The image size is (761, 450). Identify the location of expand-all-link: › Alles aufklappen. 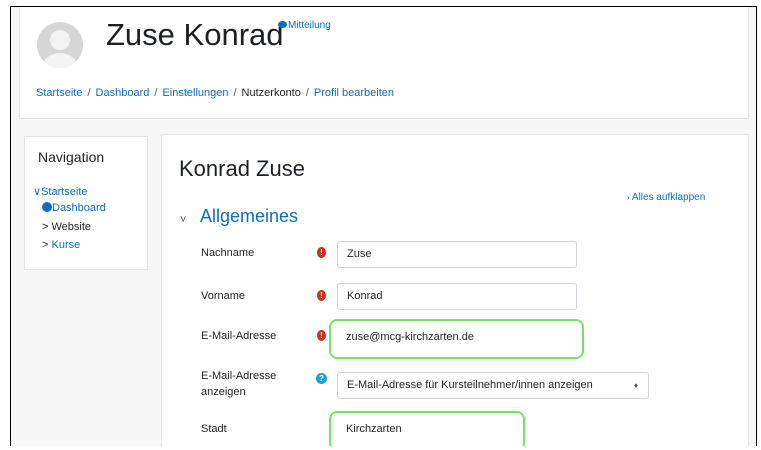
(666, 197).